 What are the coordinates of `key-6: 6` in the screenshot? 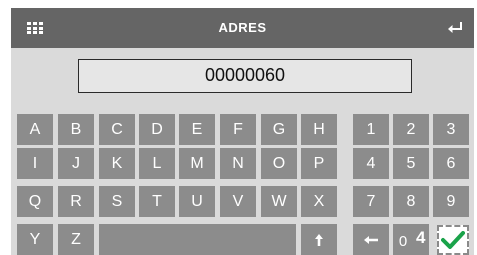 It's located at (451, 163).